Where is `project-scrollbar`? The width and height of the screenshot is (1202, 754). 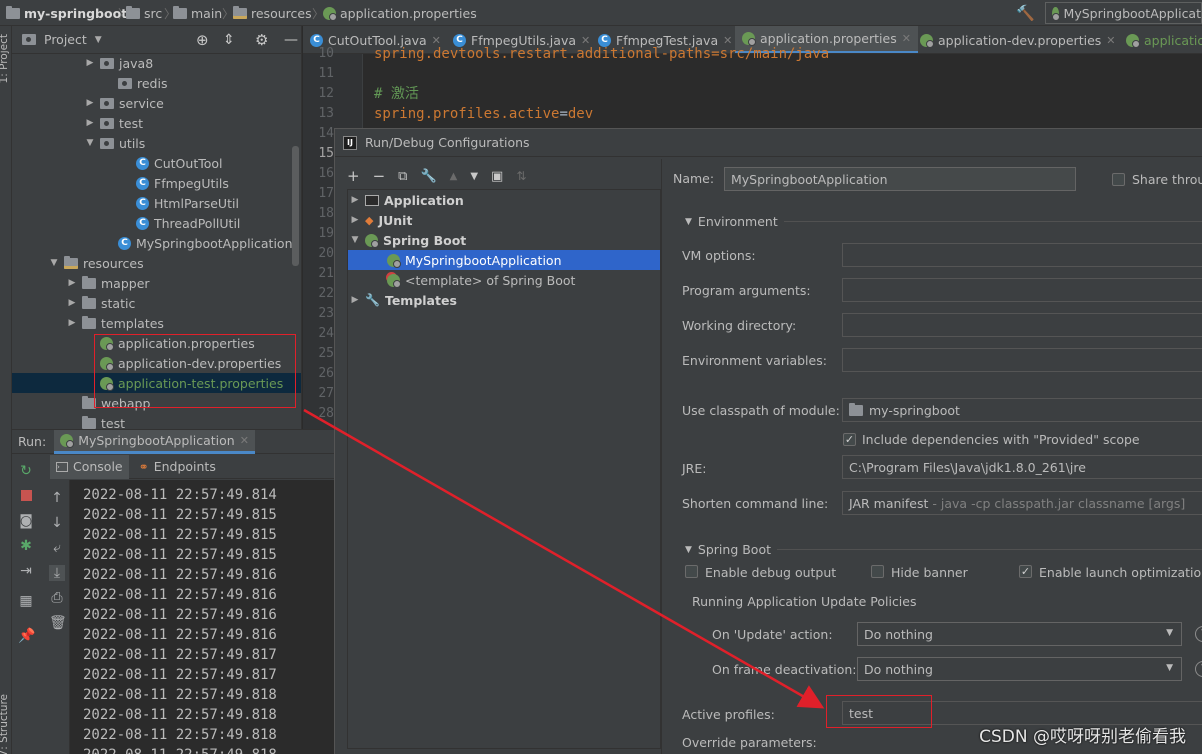
project-scrollbar is located at coordinates (295, 206).